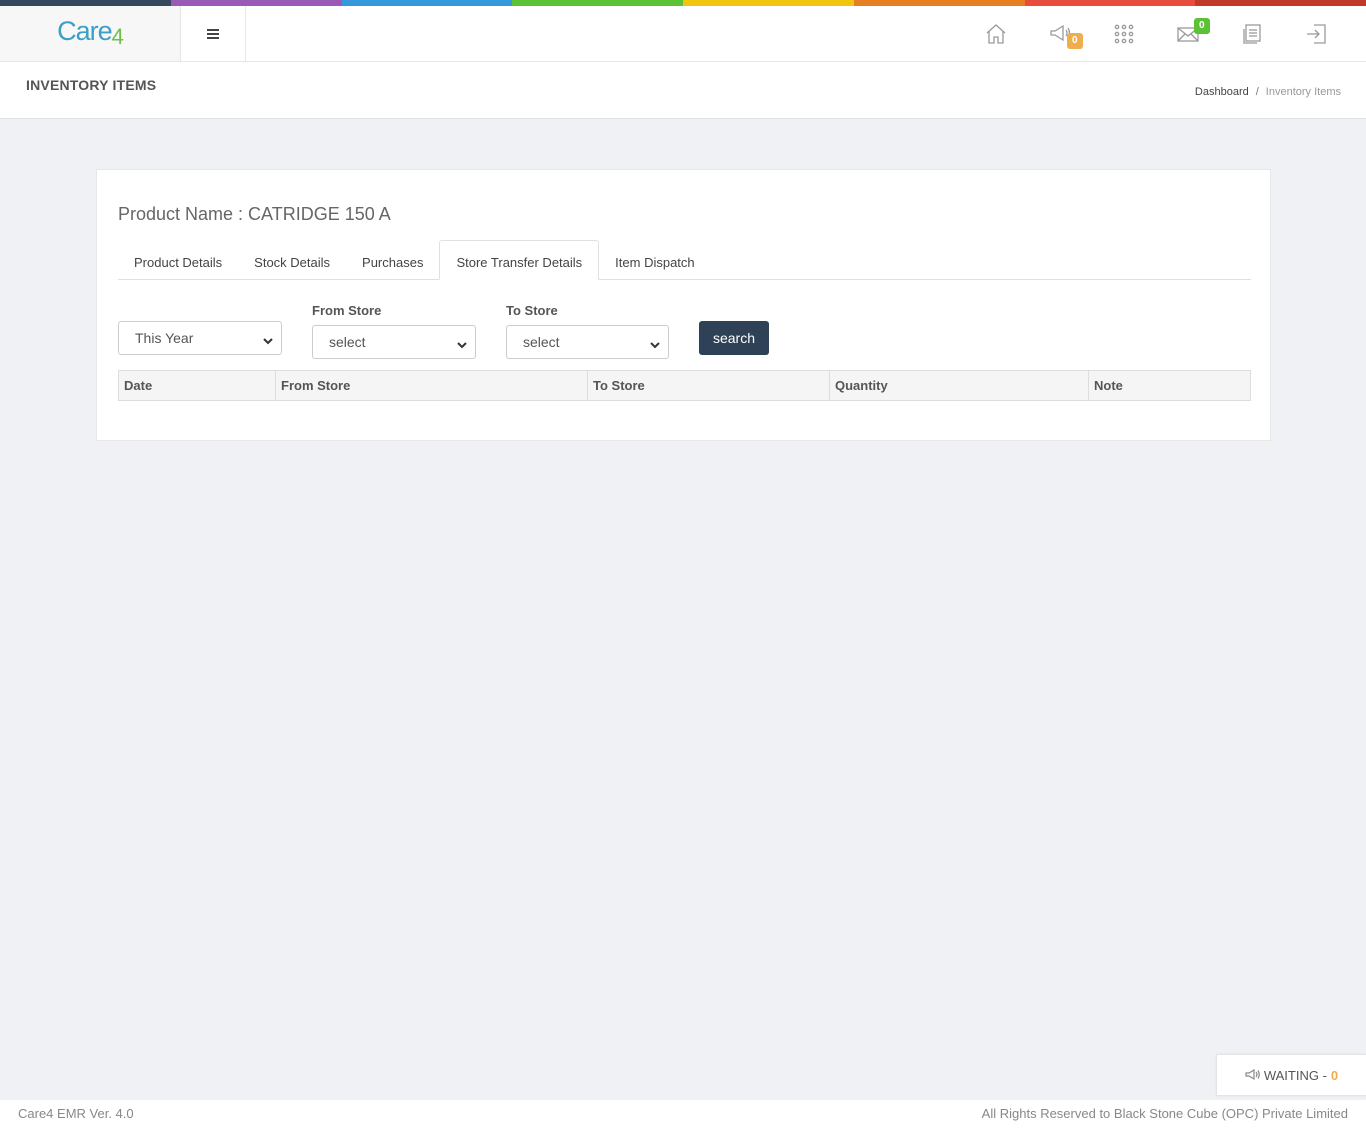 Image resolution: width=1366 pixels, height=1135 pixels. I want to click on tab-item-dispatch: Item Dispatch, so click(654, 260).